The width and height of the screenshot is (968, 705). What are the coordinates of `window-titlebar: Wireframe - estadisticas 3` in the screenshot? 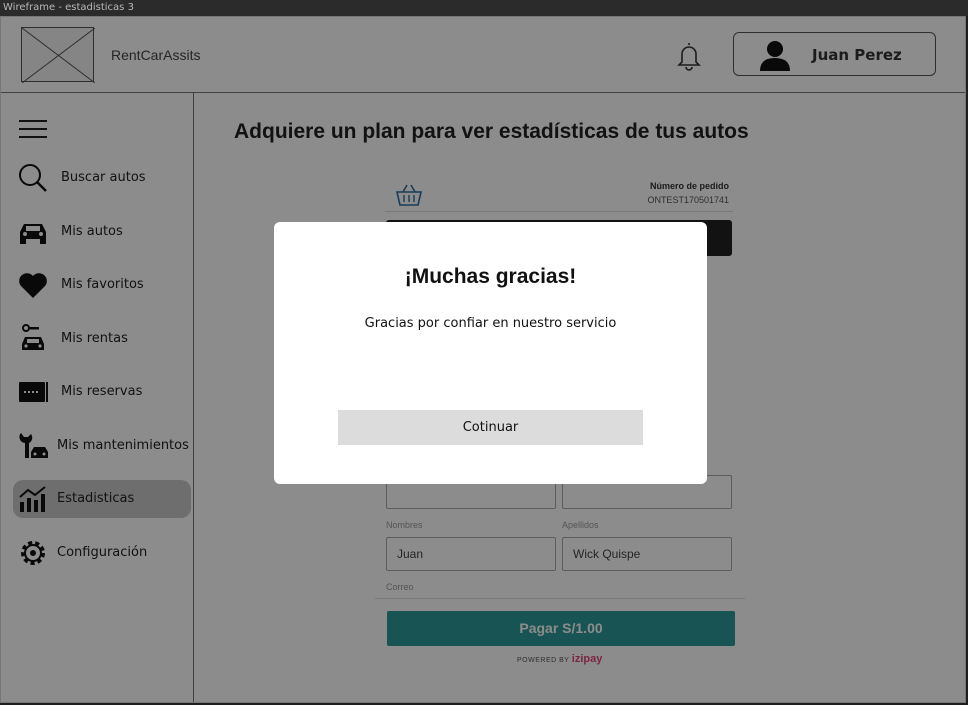 It's located at (484, 8).